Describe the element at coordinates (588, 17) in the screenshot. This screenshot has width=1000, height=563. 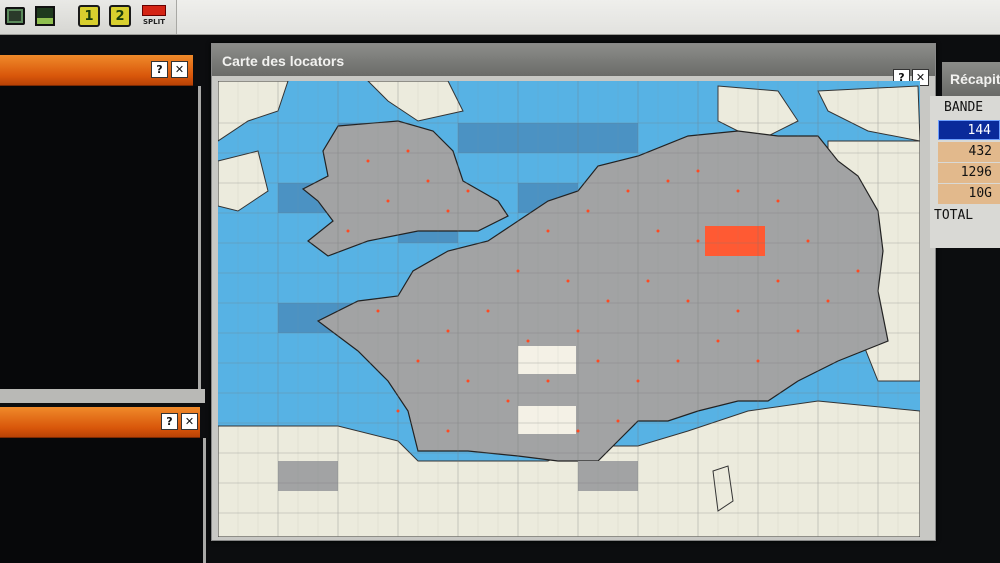
I see `toolbar-empty-area` at that location.